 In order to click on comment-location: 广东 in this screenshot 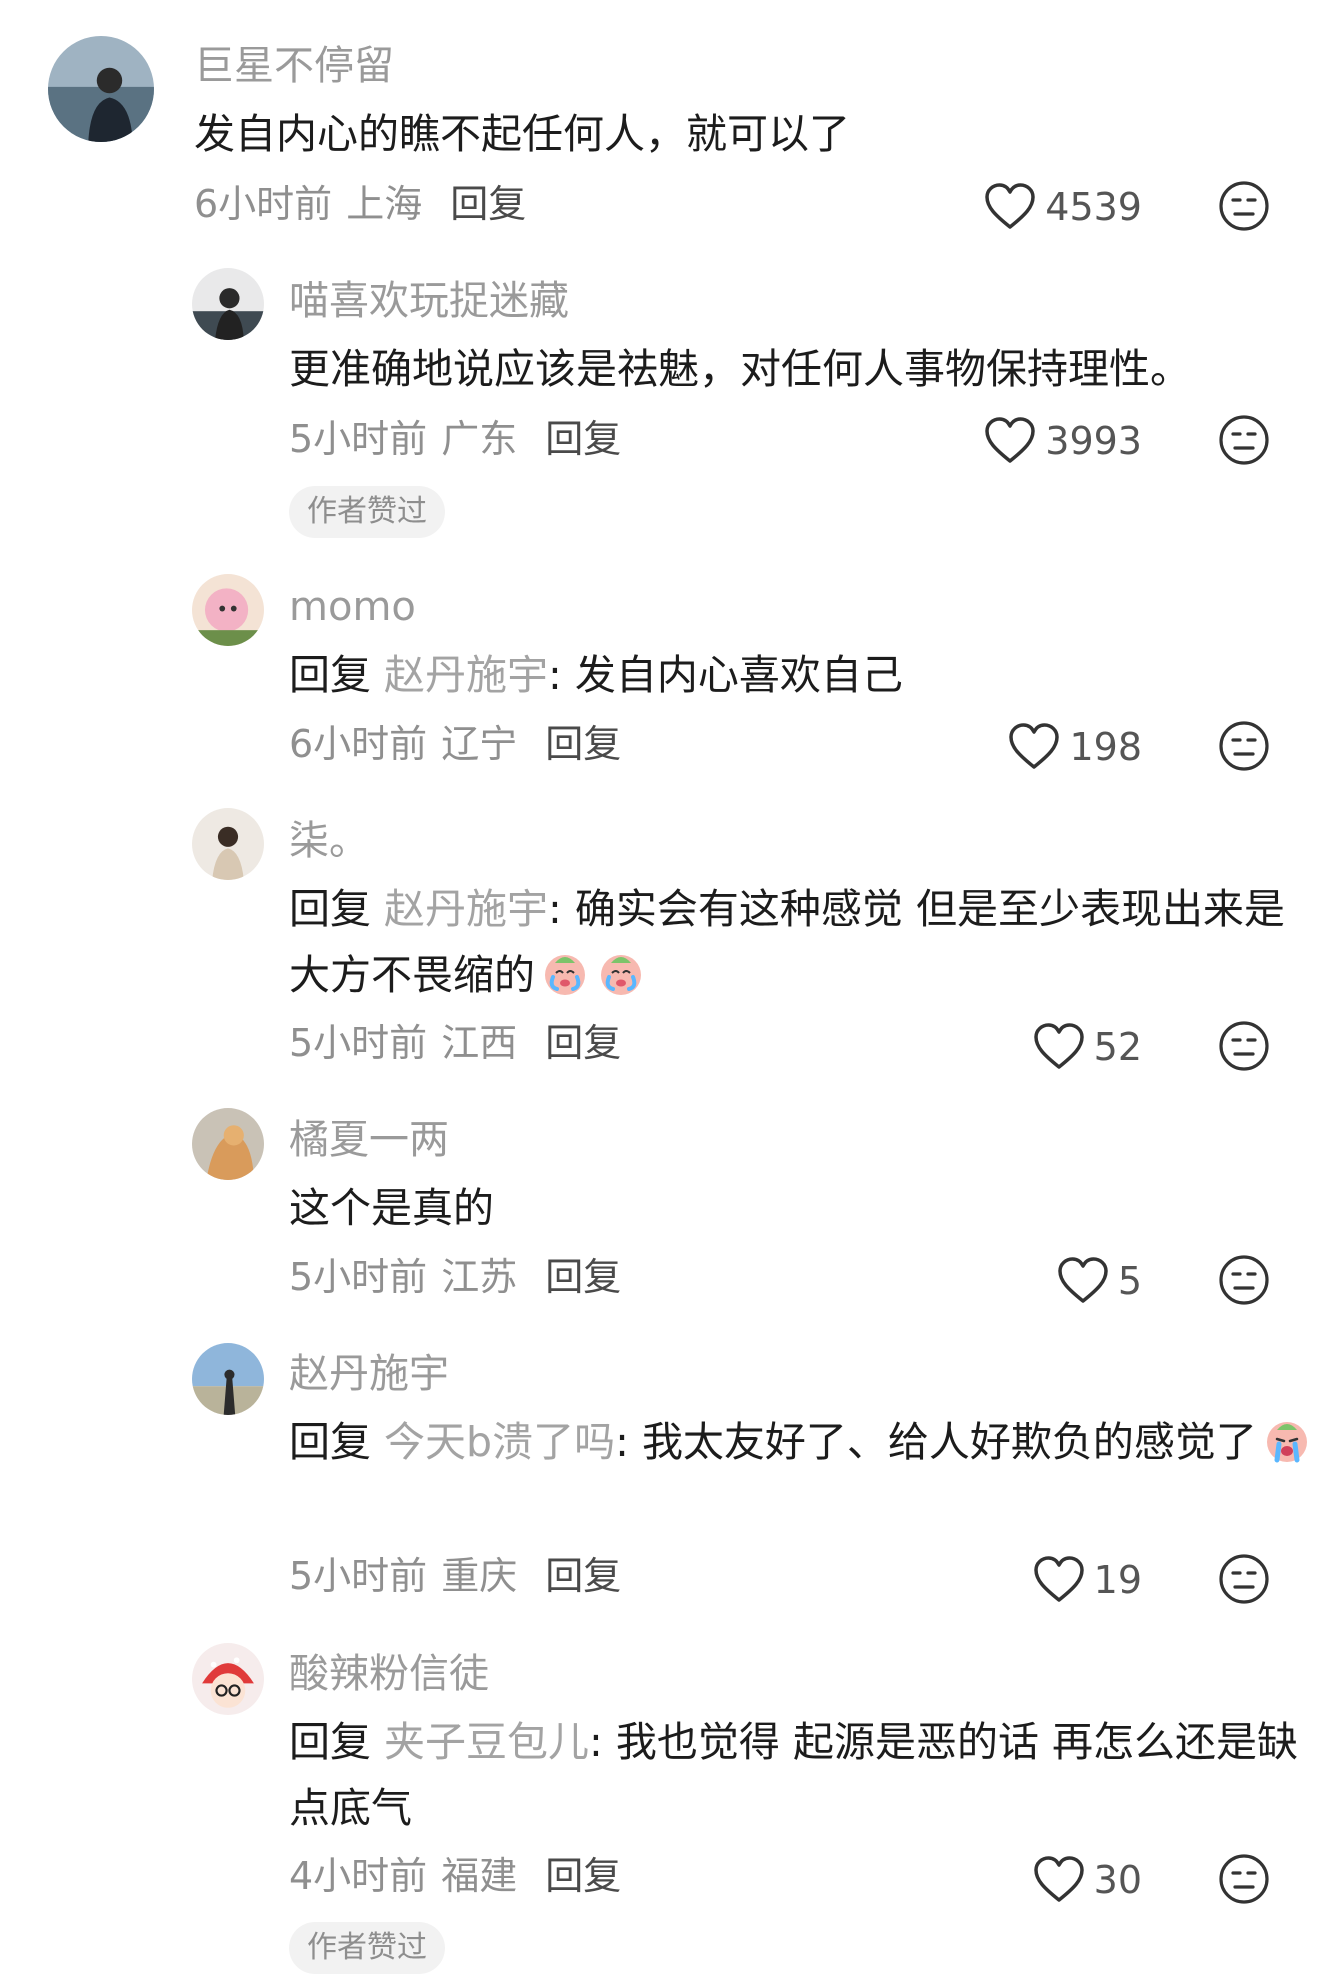, I will do `click(479, 439)`.